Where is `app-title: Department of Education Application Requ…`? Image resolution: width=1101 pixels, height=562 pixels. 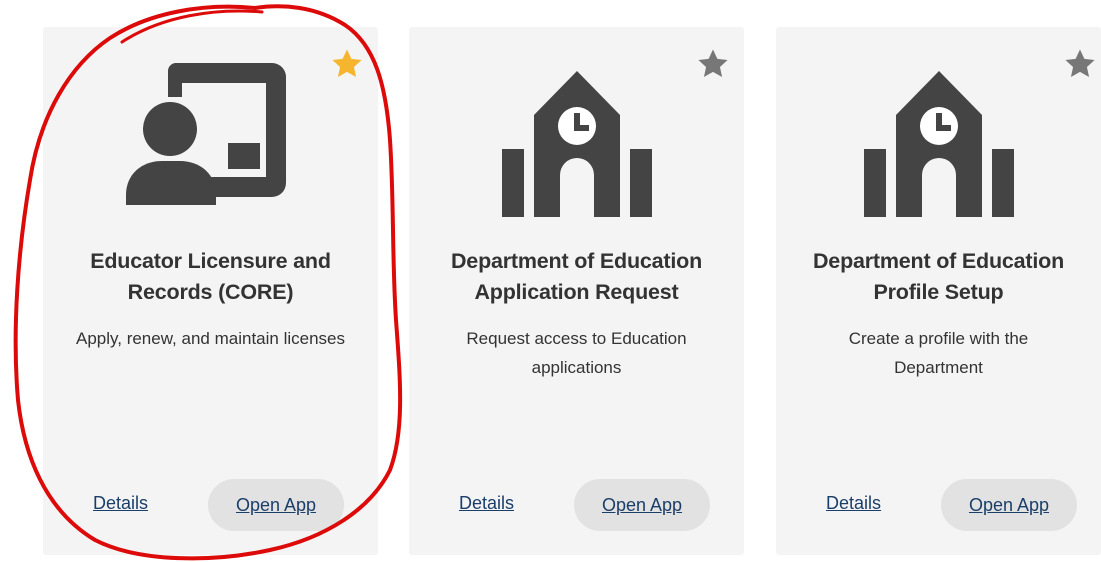 app-title: Department of Education Application Requ… is located at coordinates (576, 276).